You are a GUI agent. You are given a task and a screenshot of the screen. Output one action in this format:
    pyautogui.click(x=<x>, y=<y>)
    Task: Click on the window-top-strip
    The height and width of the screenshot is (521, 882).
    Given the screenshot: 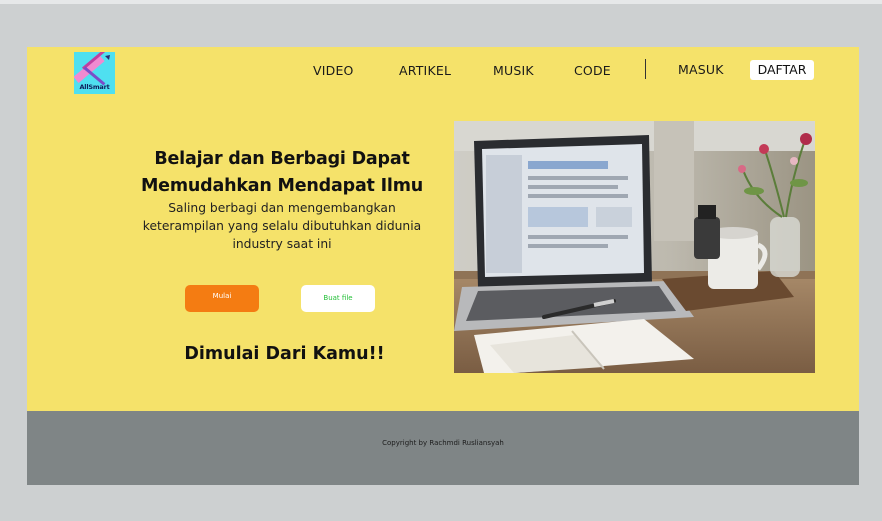 What is the action you would take?
    pyautogui.click(x=441, y=2)
    